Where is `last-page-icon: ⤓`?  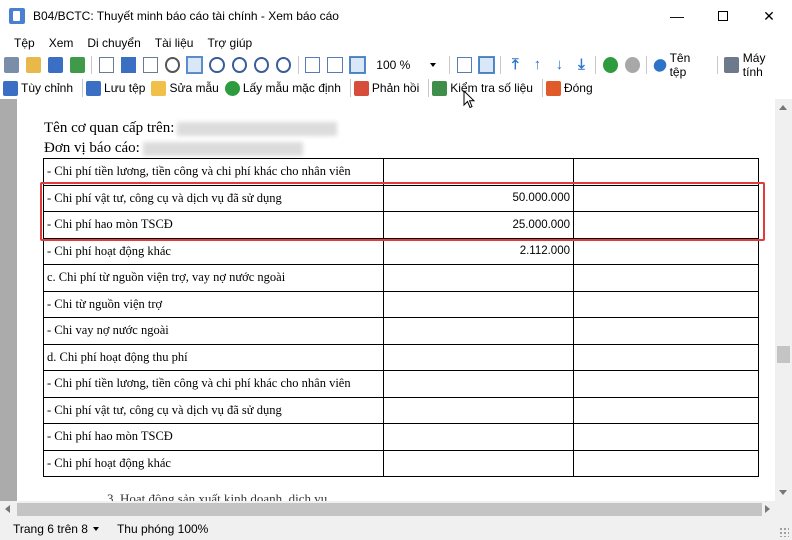 last-page-icon: ⤓ is located at coordinates (581, 65).